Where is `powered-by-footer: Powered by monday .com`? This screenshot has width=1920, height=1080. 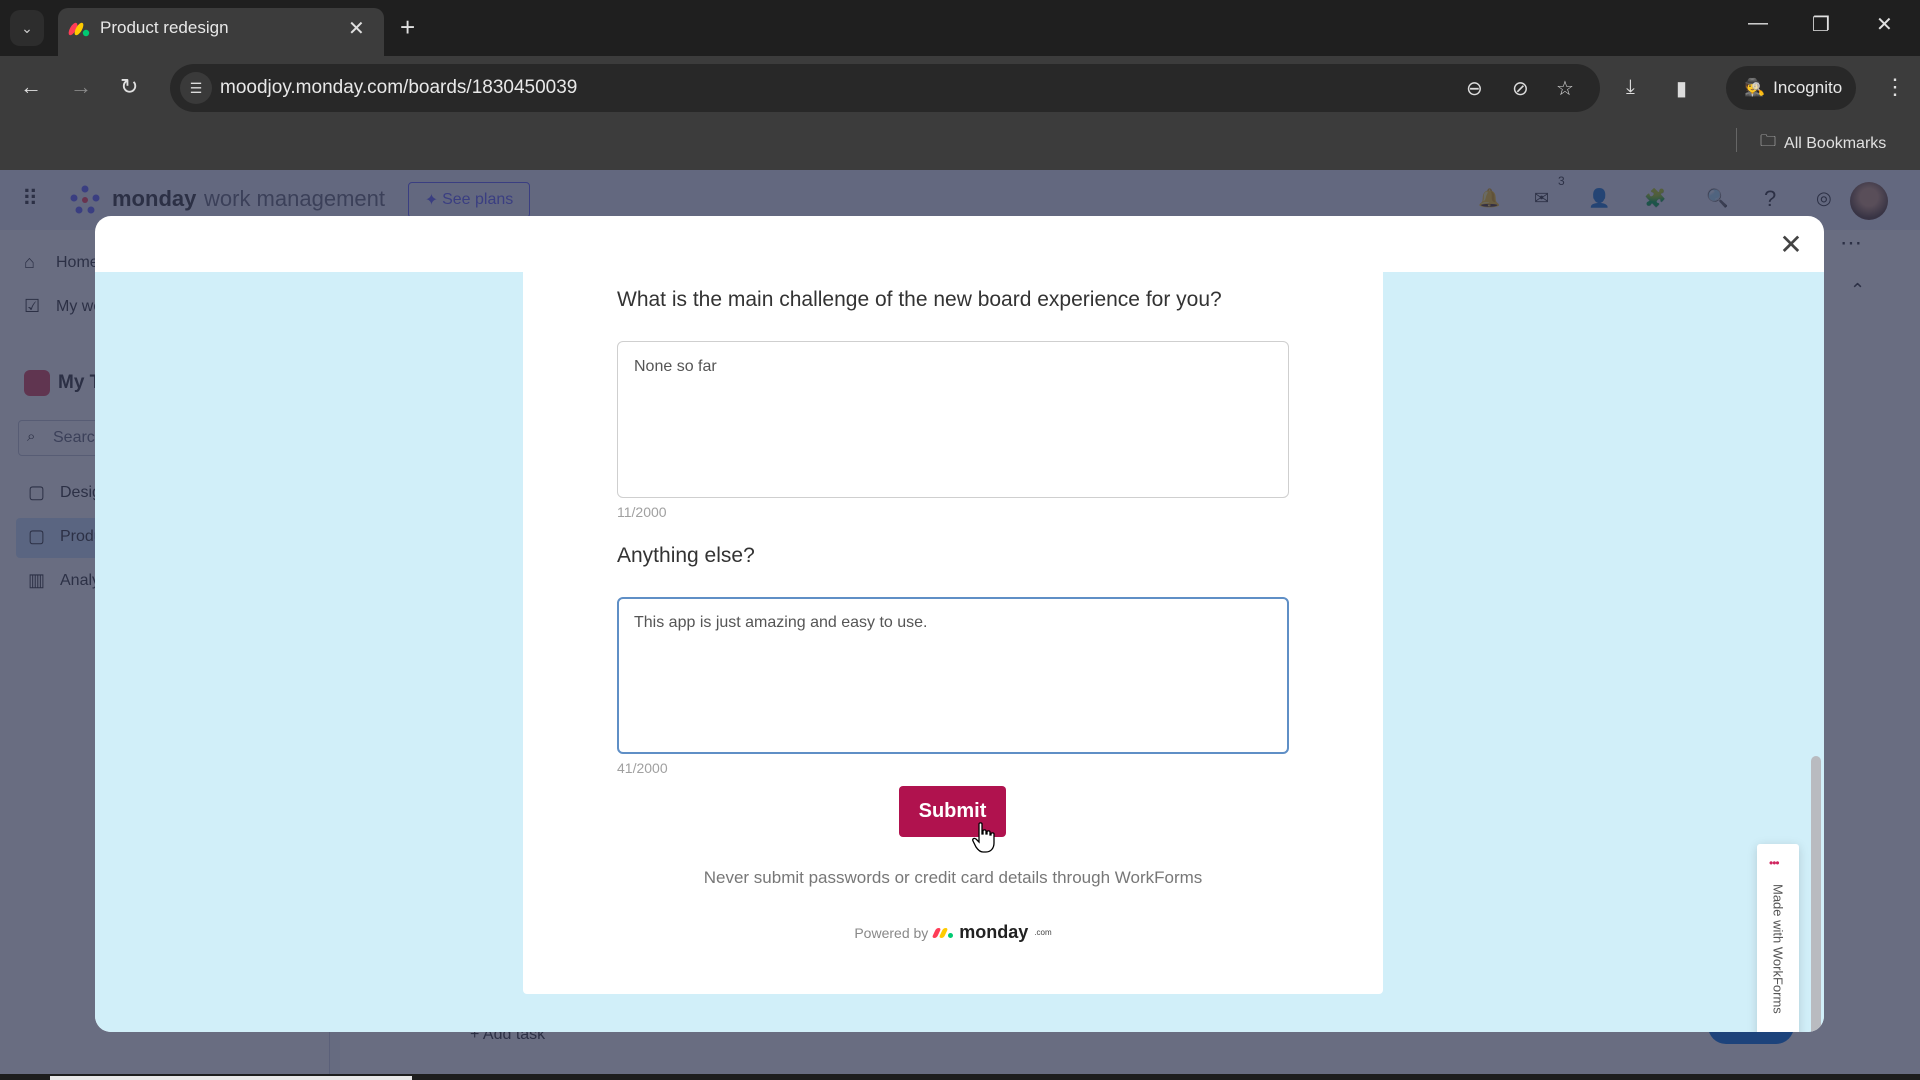 powered-by-footer: Powered by monday .com is located at coordinates (953, 932).